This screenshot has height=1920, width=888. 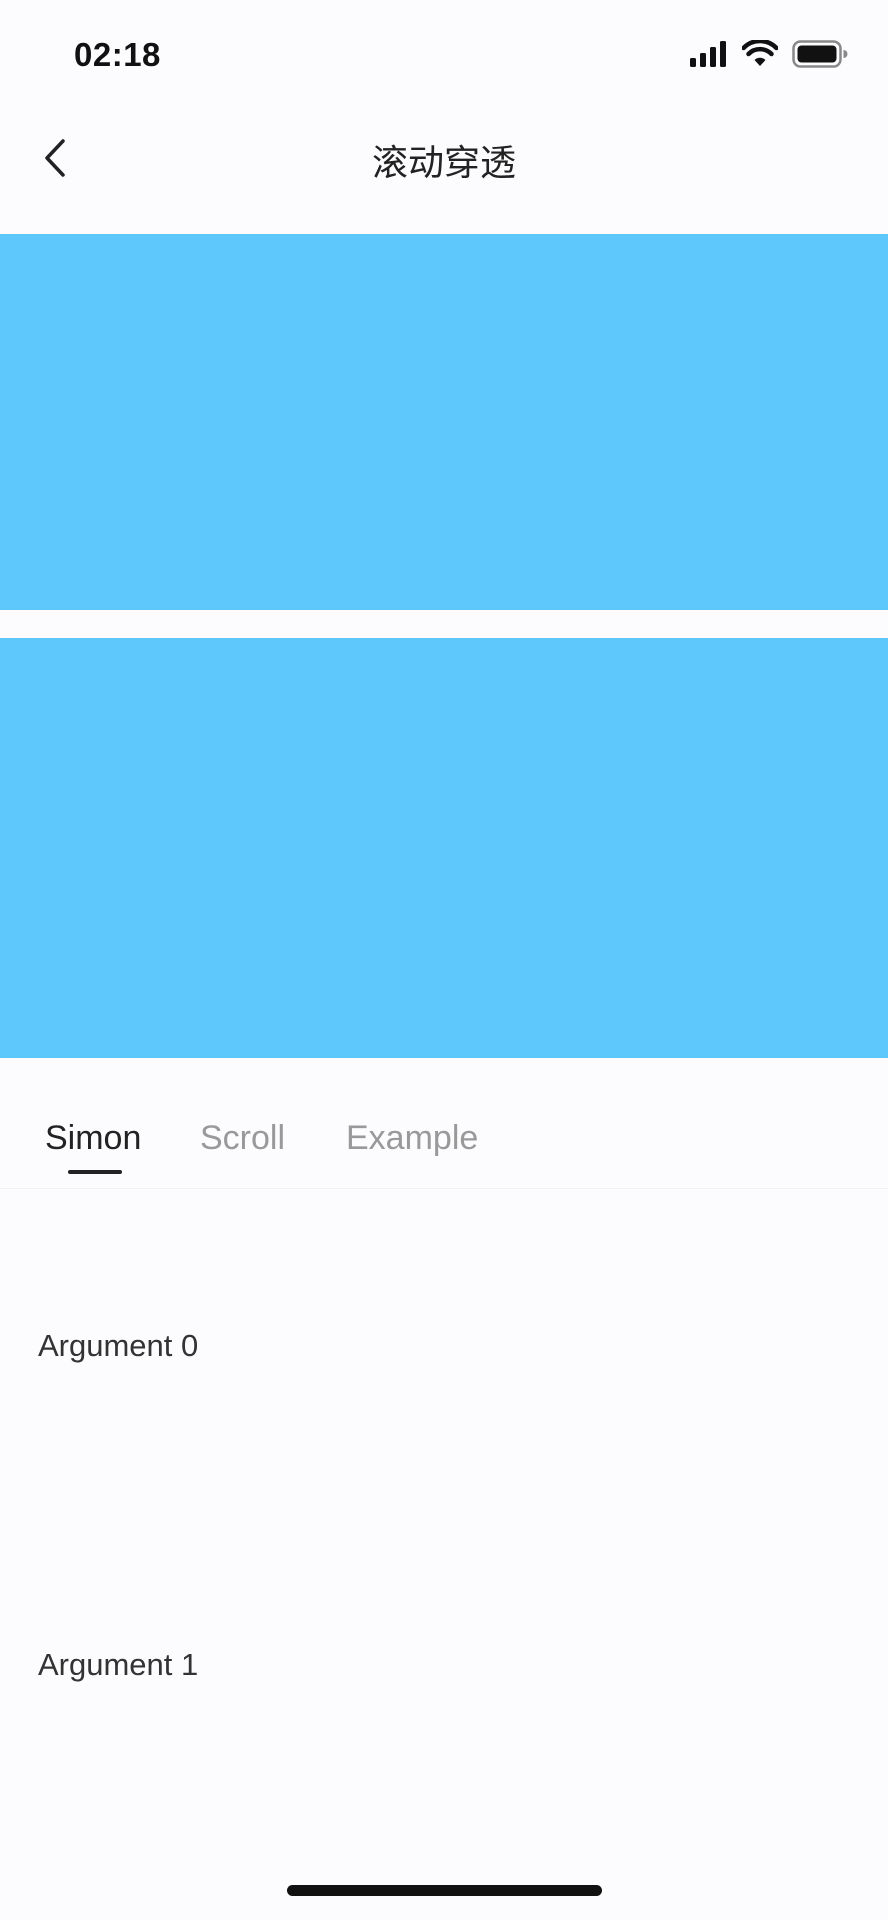 What do you see at coordinates (242, 1138) in the screenshot?
I see `tab-scroll: Scroll` at bounding box center [242, 1138].